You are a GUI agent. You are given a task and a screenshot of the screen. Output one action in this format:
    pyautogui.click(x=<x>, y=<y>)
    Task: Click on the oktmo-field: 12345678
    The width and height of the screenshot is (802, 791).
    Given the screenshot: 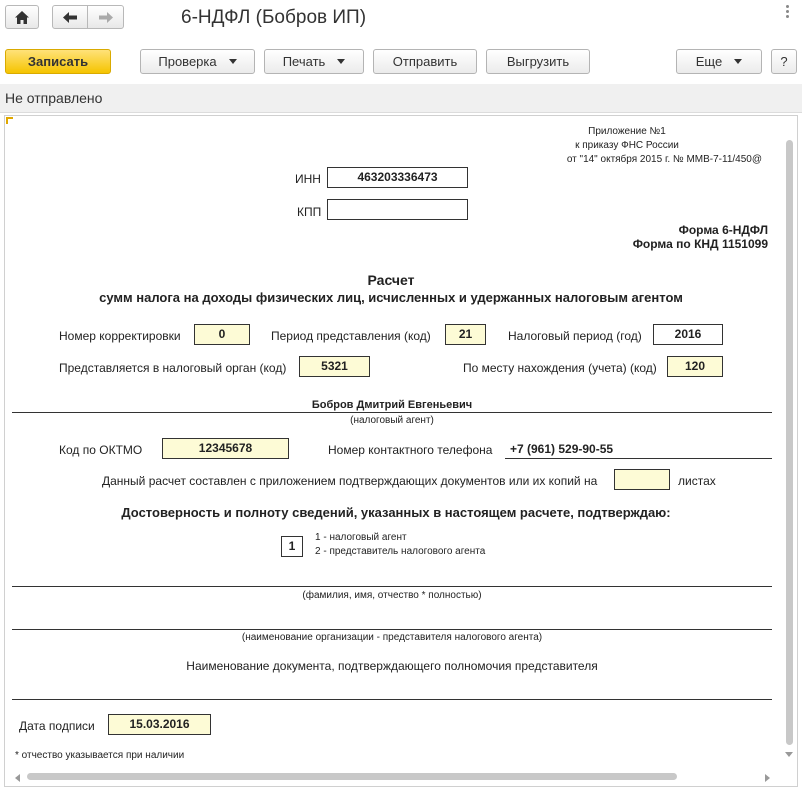 What is the action you would take?
    pyautogui.click(x=225, y=448)
    